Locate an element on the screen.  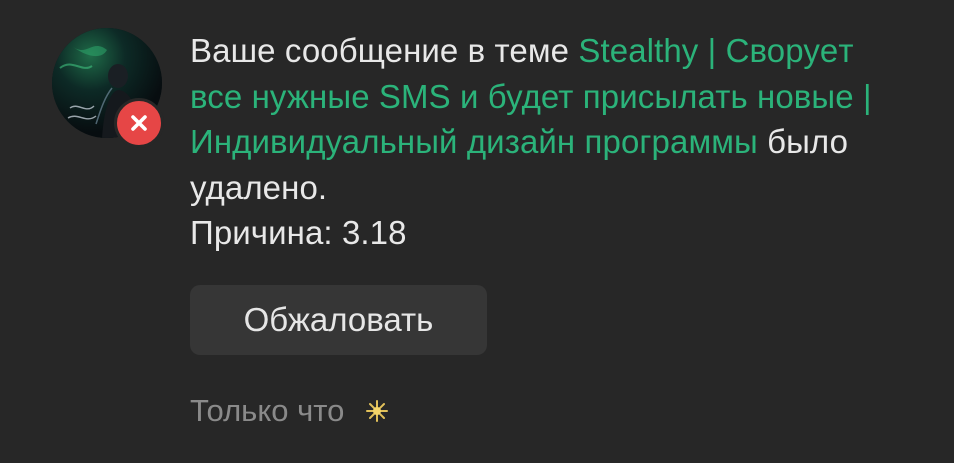
sparkle-icon is located at coordinates (377, 411).